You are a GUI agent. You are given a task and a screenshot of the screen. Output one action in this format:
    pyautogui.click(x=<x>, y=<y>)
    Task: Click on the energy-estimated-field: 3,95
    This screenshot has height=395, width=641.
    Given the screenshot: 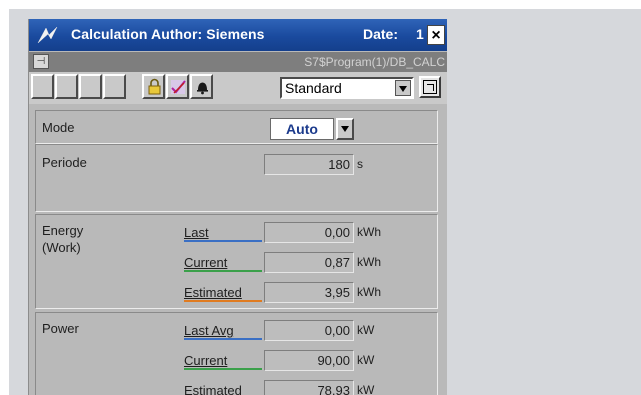 What is the action you would take?
    pyautogui.click(x=309, y=292)
    